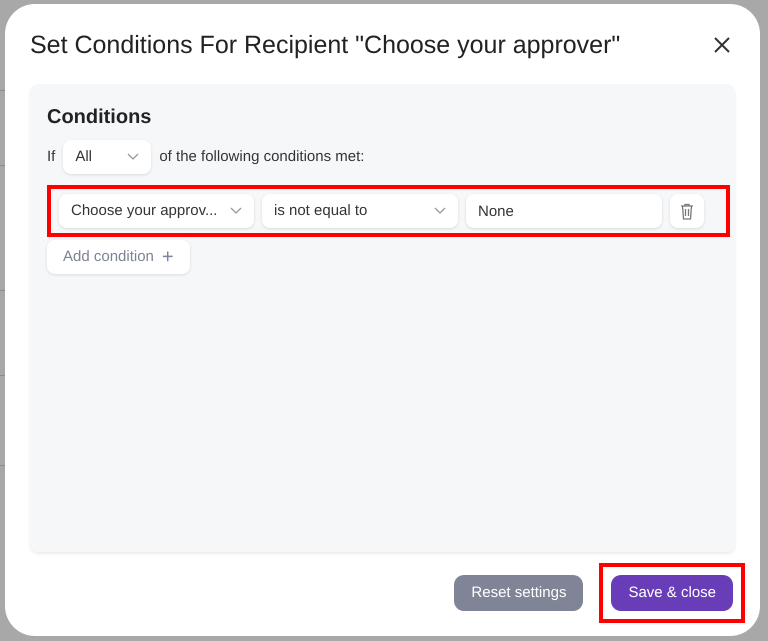  I want to click on panel-heading: Conditions, so click(99, 117).